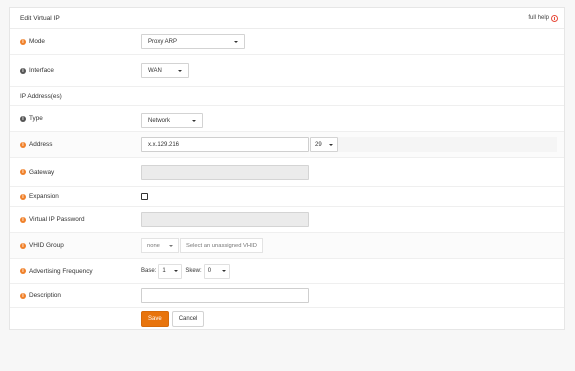 This screenshot has width=575, height=371. I want to click on actions-row: Save Cancel, so click(287, 319).